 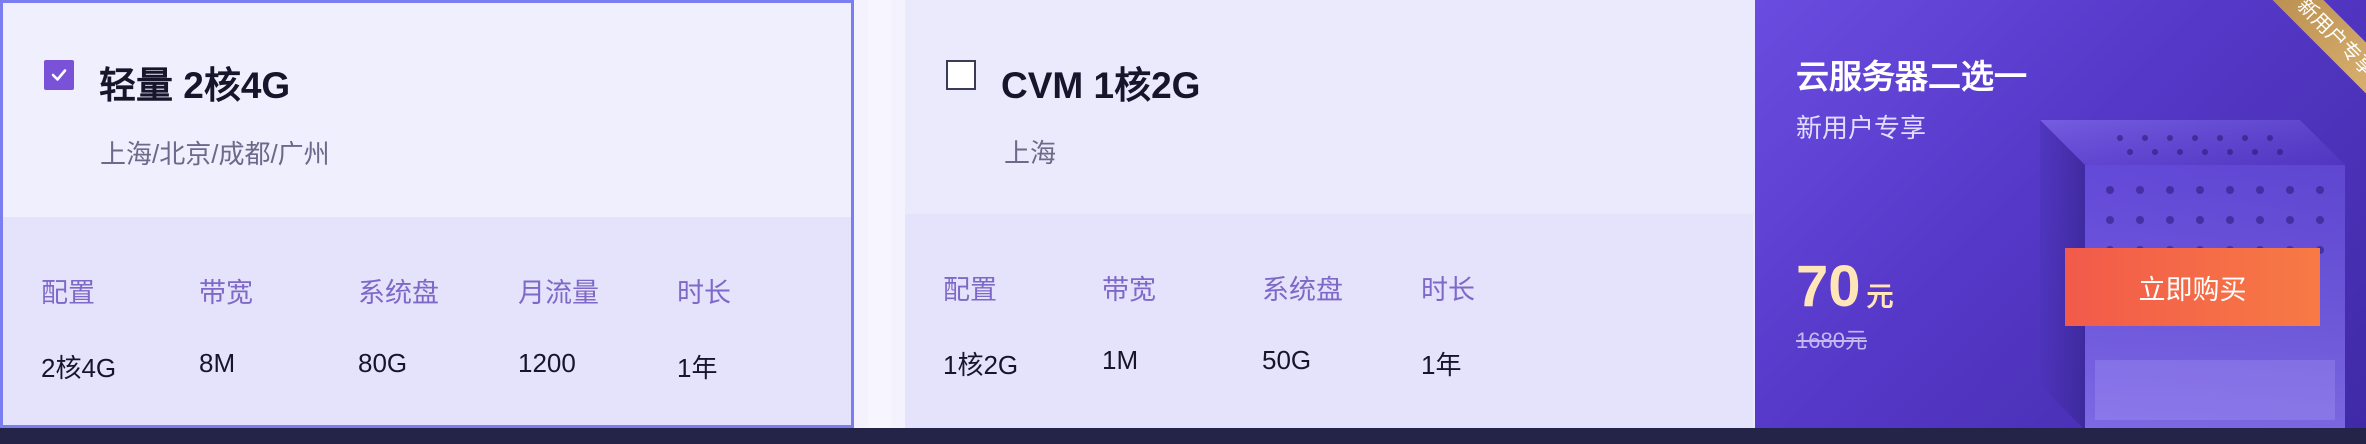 I want to click on checkbox-checked, so click(x=59, y=75).